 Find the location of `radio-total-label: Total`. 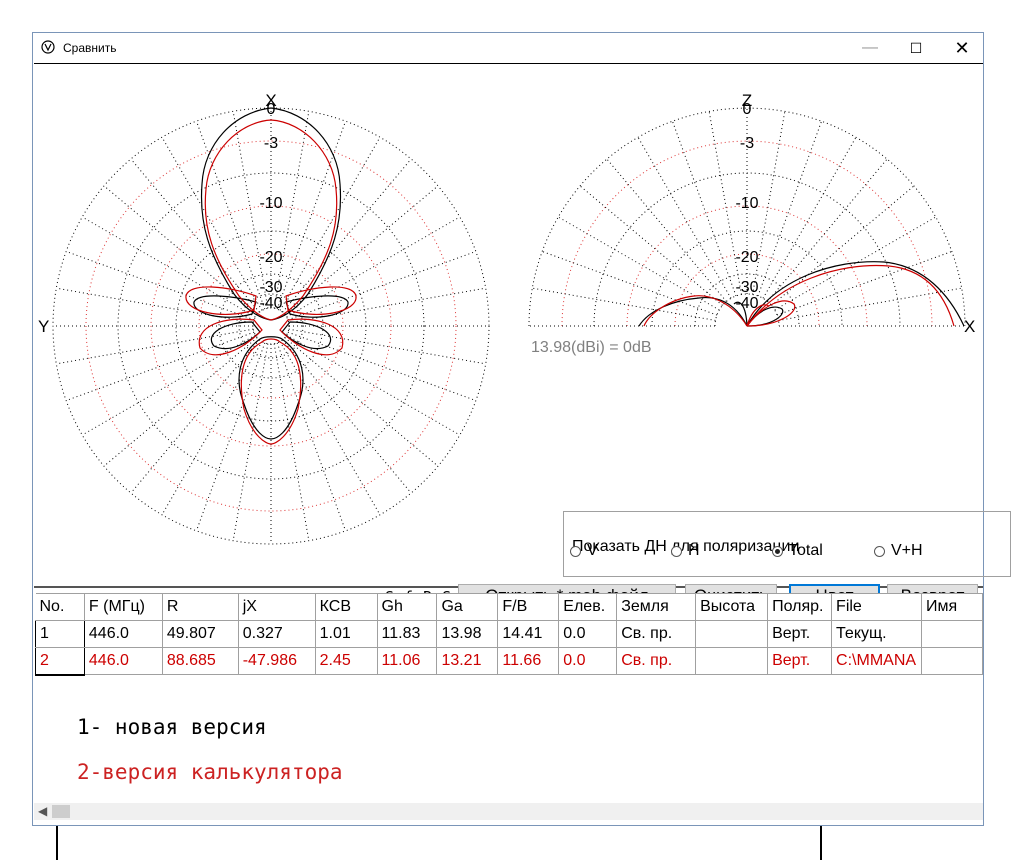

radio-total-label: Total is located at coordinates (806, 550).